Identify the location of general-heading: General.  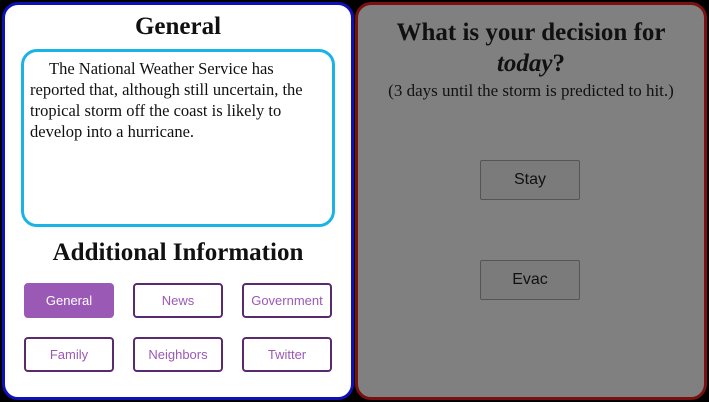
(178, 26).